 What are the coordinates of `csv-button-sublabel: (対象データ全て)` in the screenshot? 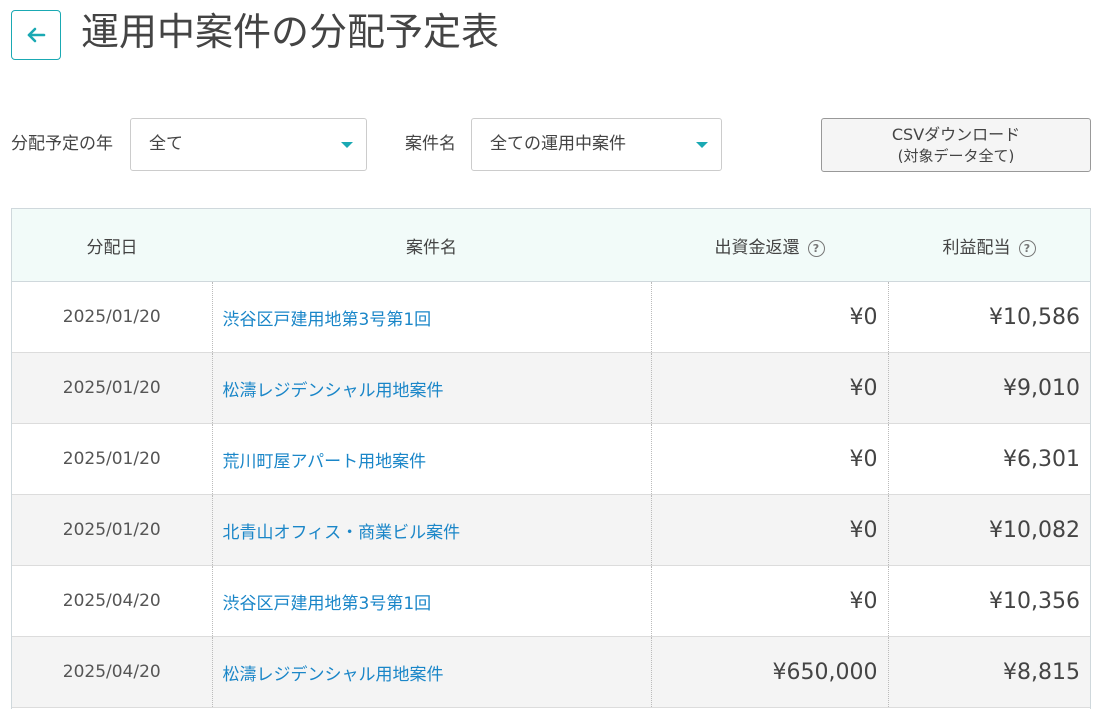 It's located at (956, 156).